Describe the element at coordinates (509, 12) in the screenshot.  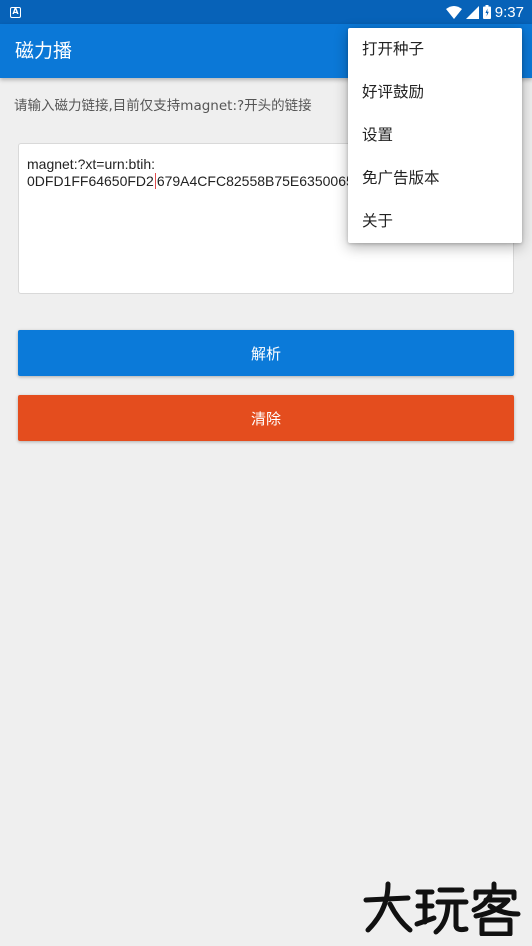
I see `status-time: 9:37` at that location.